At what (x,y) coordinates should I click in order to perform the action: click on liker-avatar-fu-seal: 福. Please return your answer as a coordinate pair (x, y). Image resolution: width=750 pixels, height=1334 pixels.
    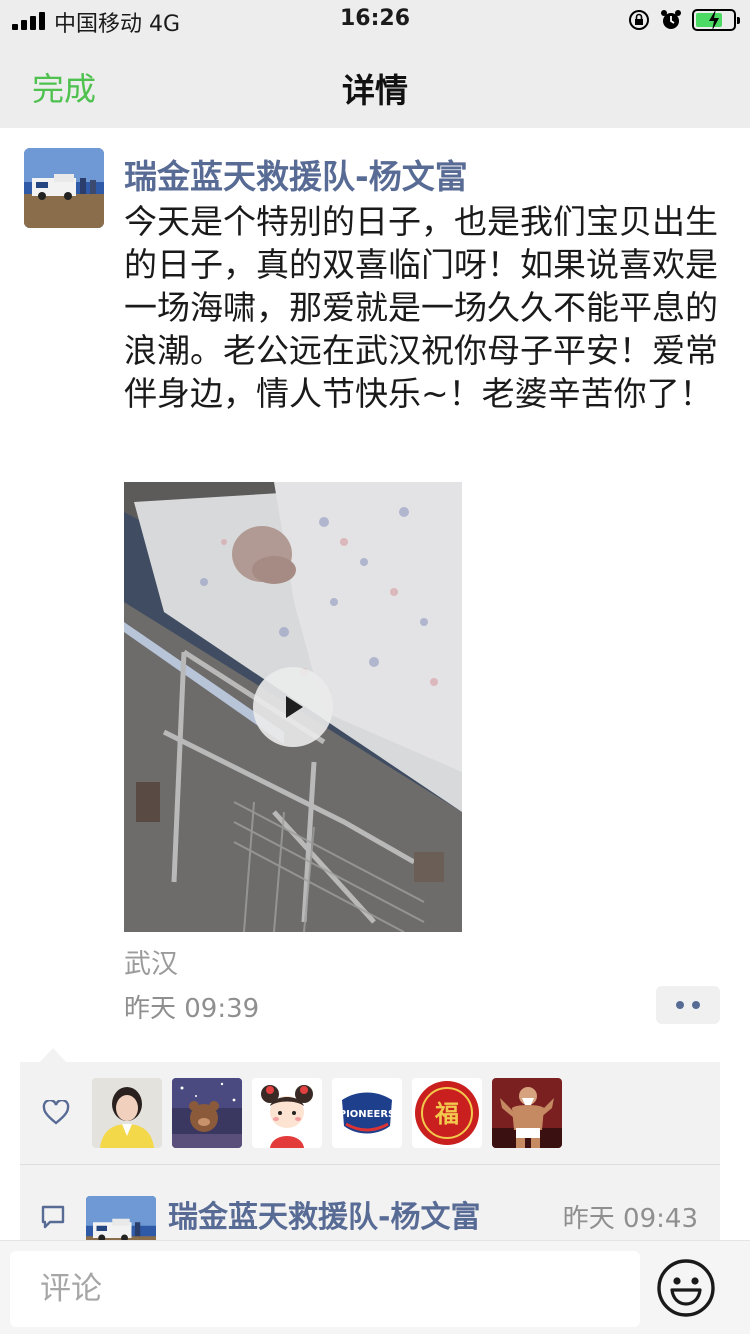
    Looking at the image, I should click on (447, 1113).